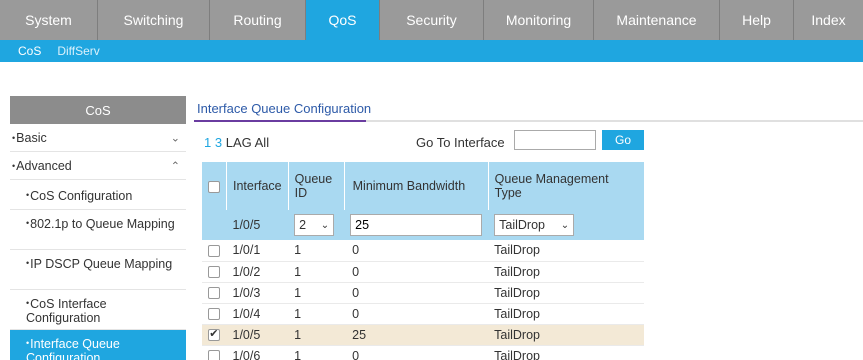 This screenshot has width=863, height=360. I want to click on min-bandwidth-input, so click(416, 225).